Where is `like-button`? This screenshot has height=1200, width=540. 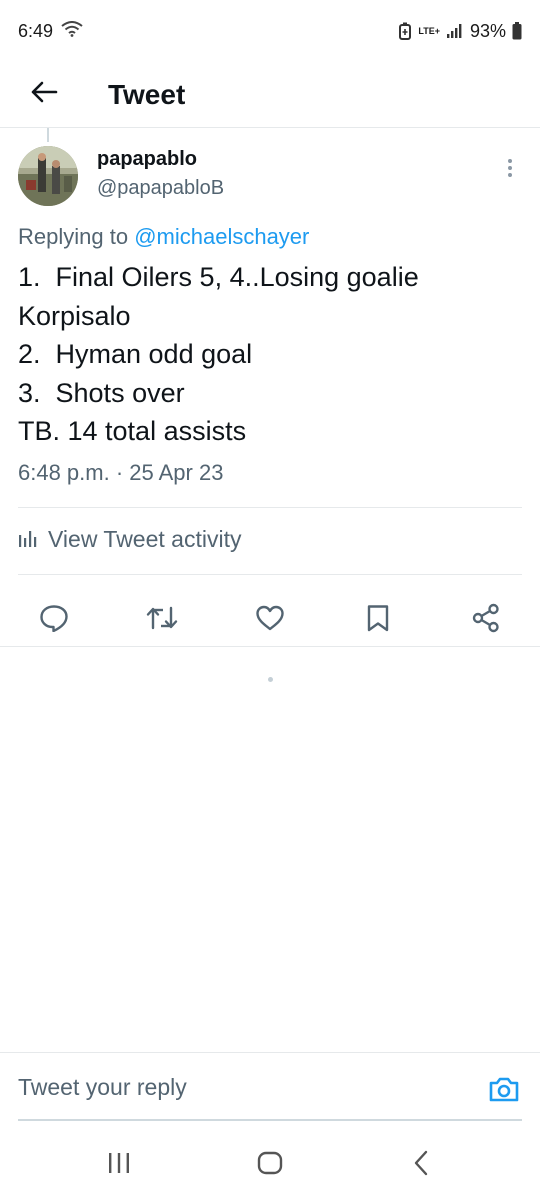
like-button is located at coordinates (270, 620).